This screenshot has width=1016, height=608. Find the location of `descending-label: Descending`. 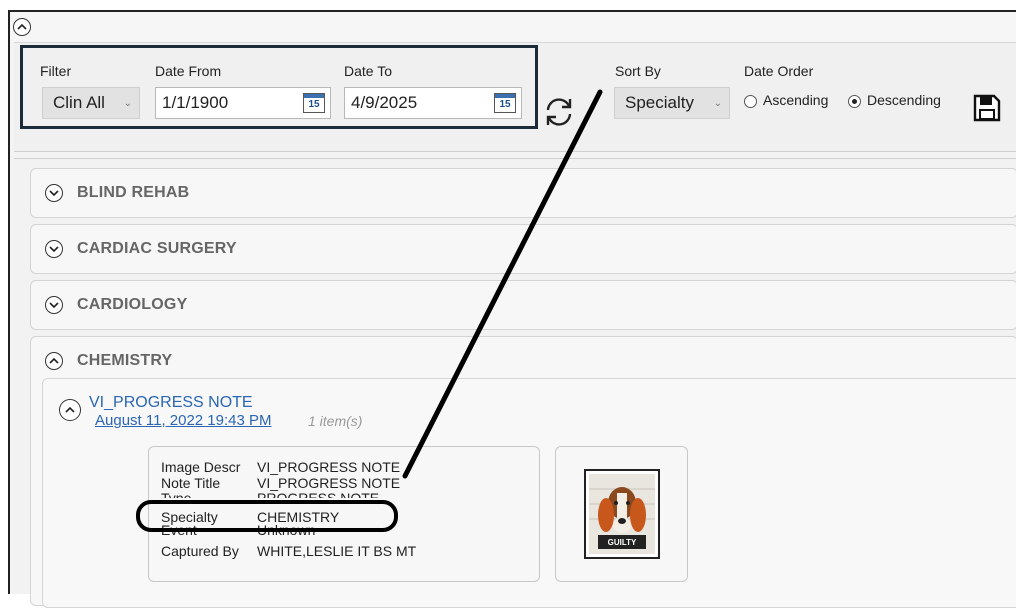

descending-label: Descending is located at coordinates (904, 100).